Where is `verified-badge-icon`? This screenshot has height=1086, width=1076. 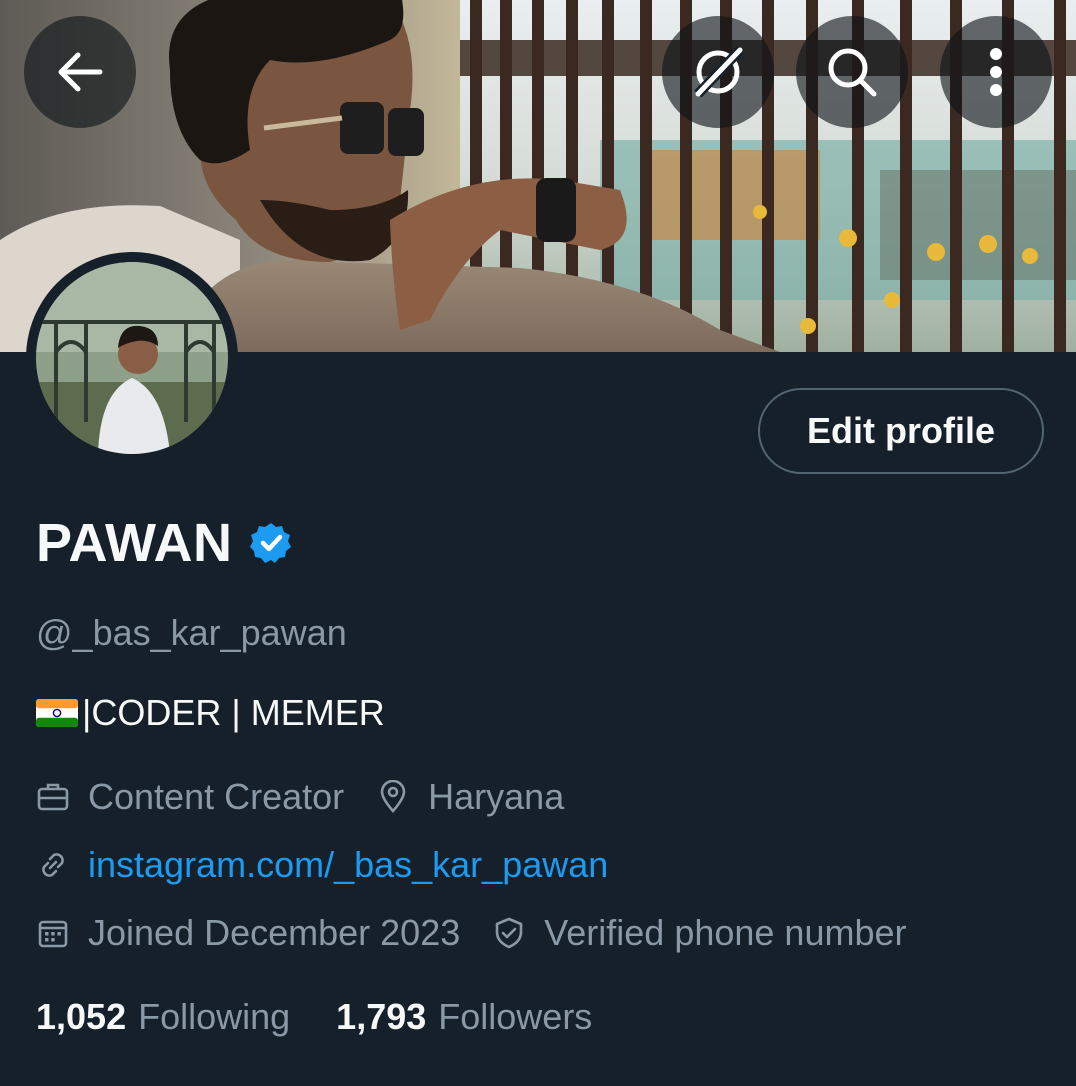 verified-badge-icon is located at coordinates (271, 543).